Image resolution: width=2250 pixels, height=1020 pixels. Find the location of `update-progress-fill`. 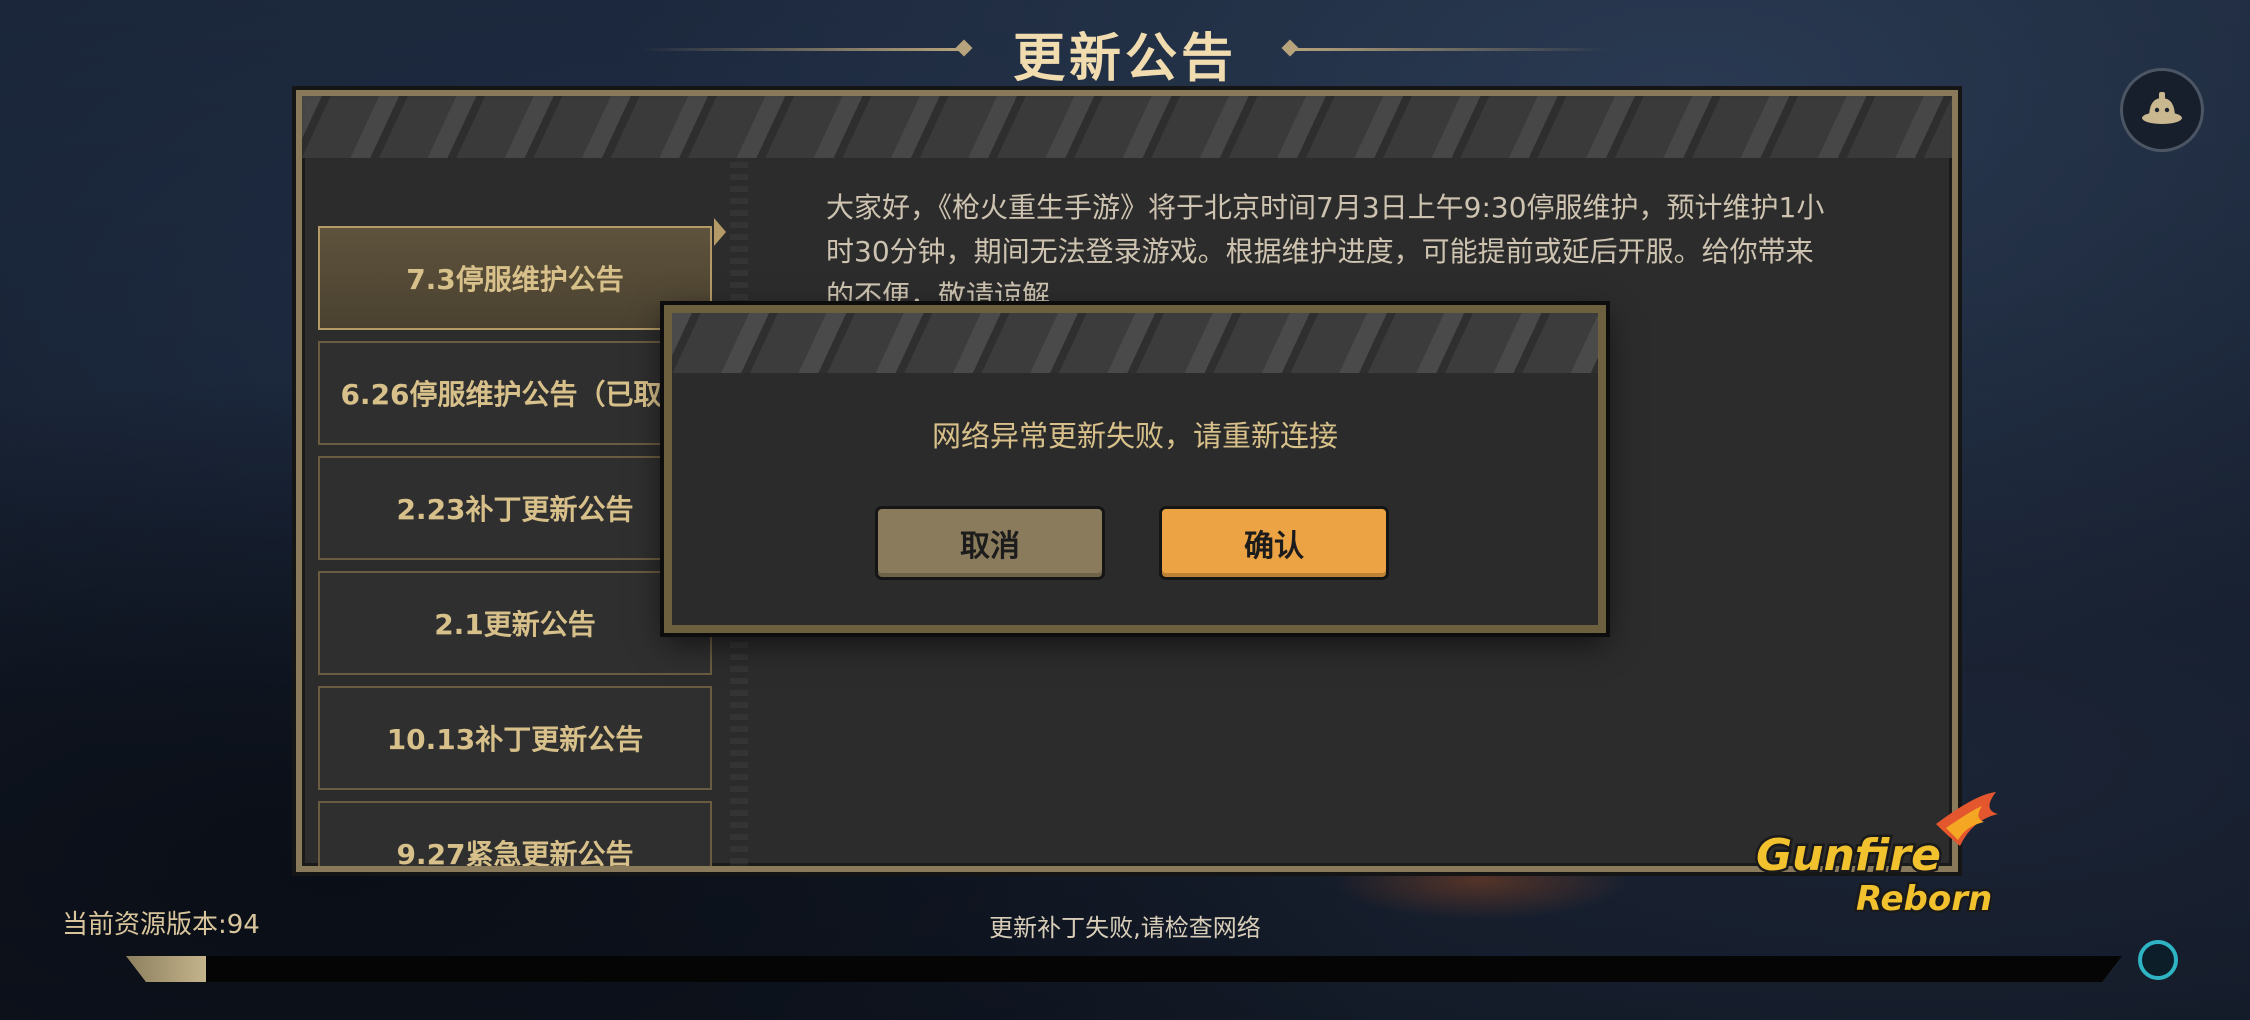

update-progress-fill is located at coordinates (166, 969).